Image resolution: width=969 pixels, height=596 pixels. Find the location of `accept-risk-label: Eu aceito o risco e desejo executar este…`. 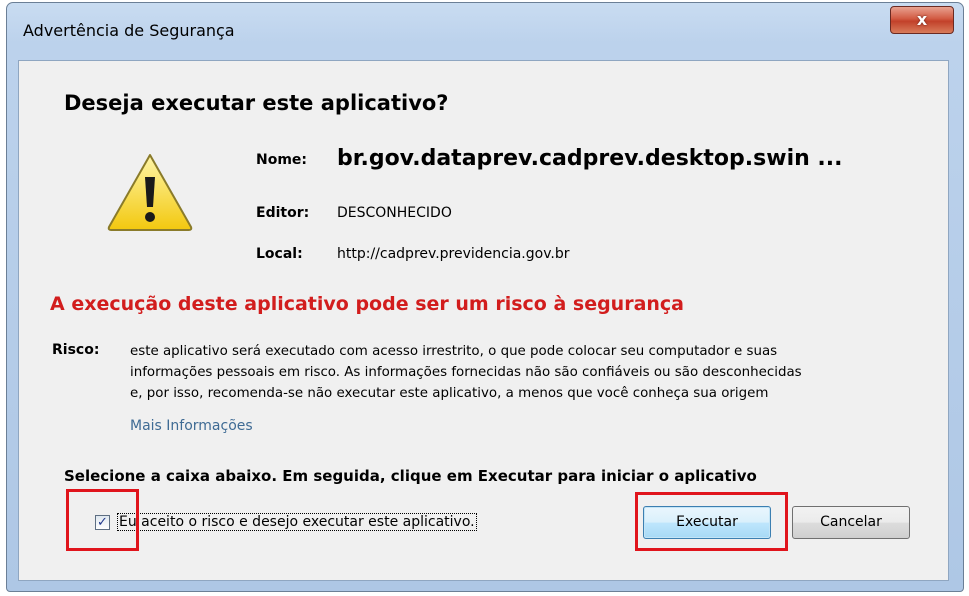

accept-risk-label: Eu aceito o risco e desejo executar este… is located at coordinates (297, 522).